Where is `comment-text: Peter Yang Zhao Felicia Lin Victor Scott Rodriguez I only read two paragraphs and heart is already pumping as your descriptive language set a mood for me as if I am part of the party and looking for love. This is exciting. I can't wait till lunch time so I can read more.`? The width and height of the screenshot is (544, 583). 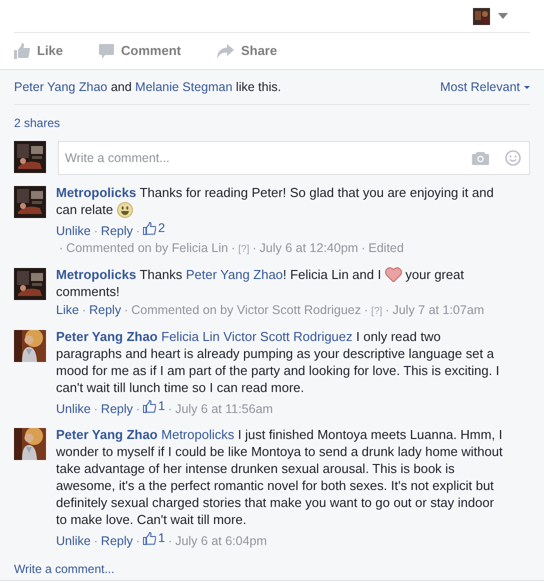
comment-text: Peter Yang Zhao Felicia Lin Victor Scott Rodriguez I only read two paragraphs and heart is already pumping as your descriptive language set a mood for me as if I am part of the party and looking for love. This is exciting. I can't wait till lunch time so I can read more. is located at coordinates (278, 362).